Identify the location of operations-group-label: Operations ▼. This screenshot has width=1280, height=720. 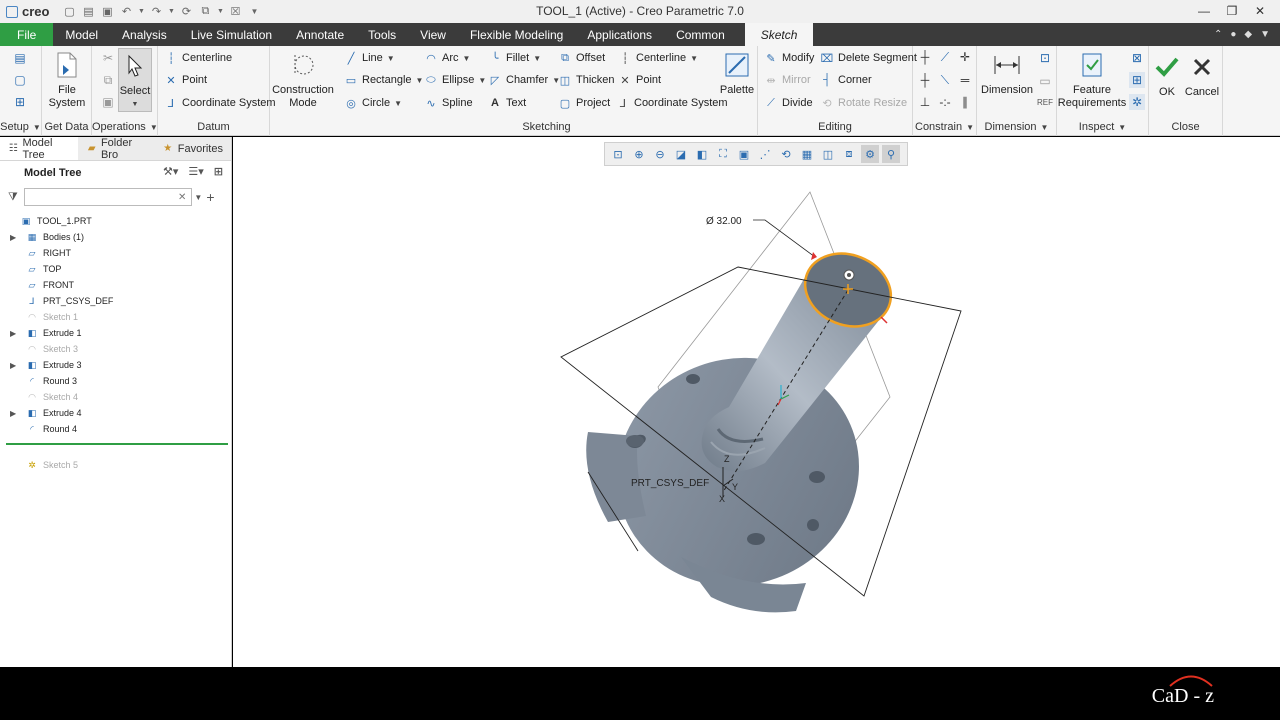
(125, 127).